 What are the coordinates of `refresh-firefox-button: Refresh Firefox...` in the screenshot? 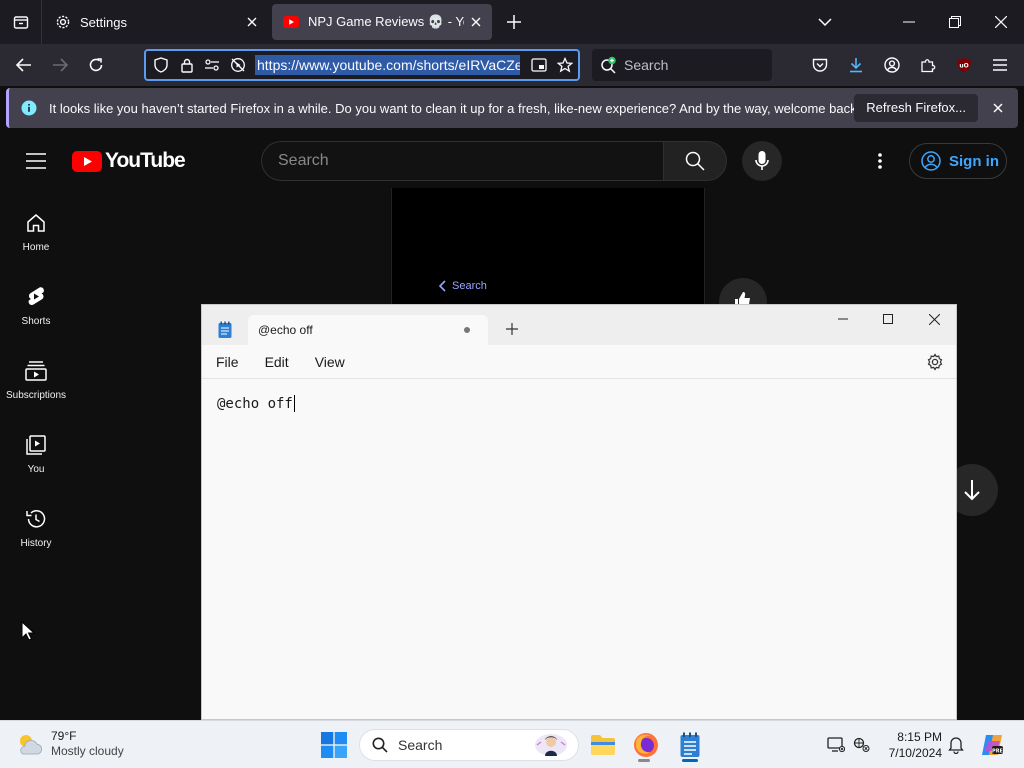 It's located at (916, 108).